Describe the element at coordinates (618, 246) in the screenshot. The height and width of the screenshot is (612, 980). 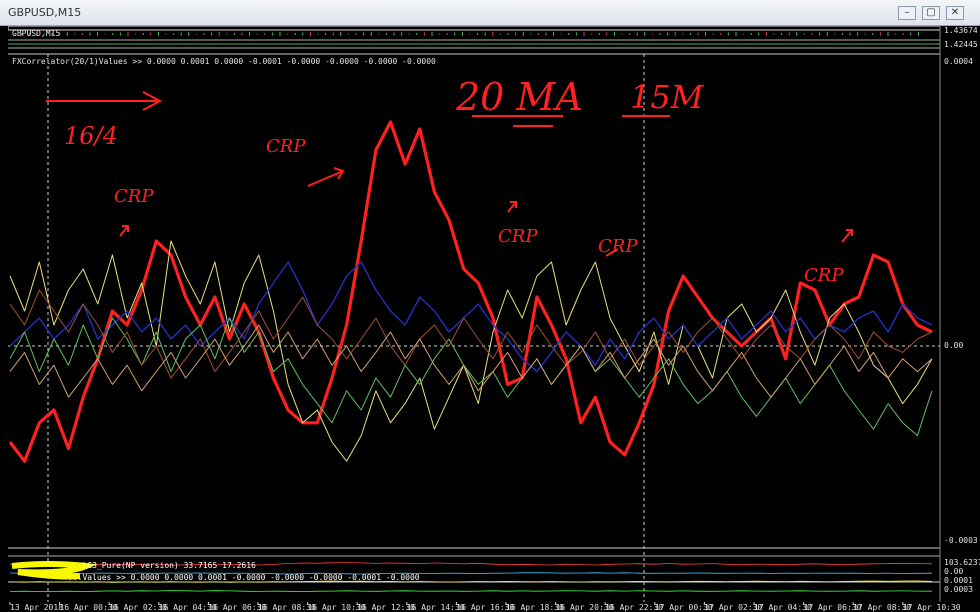
I see `crp-label-4: CRP` at that location.